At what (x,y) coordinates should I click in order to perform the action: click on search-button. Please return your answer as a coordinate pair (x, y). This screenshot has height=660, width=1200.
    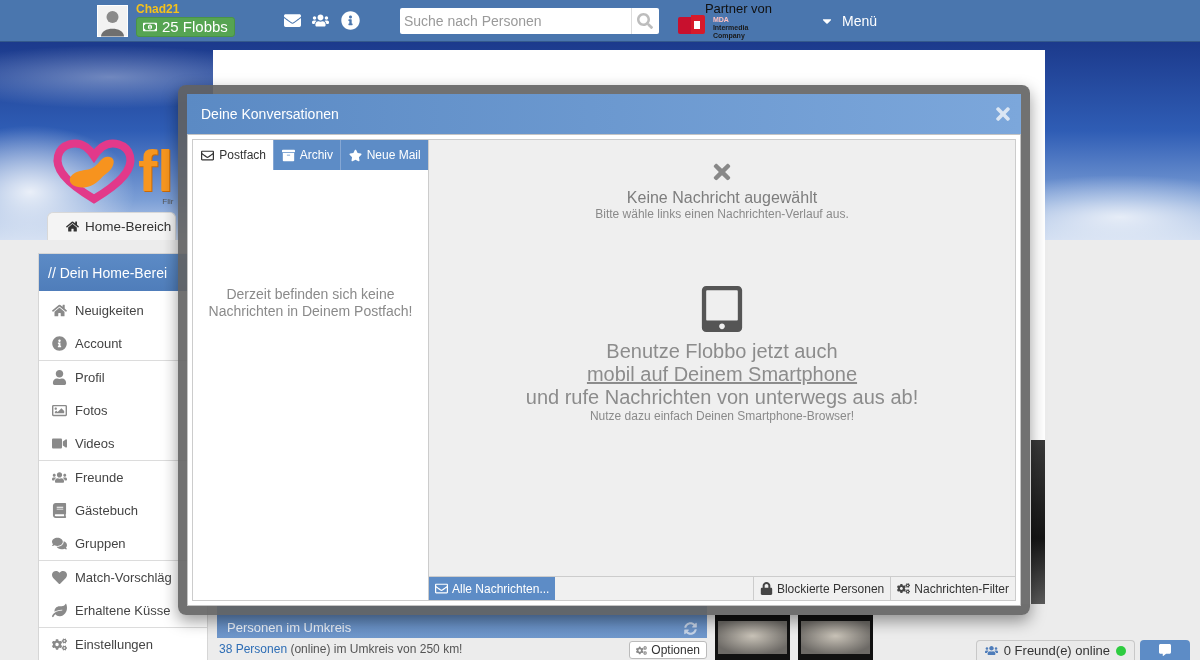
    Looking at the image, I should click on (644, 20).